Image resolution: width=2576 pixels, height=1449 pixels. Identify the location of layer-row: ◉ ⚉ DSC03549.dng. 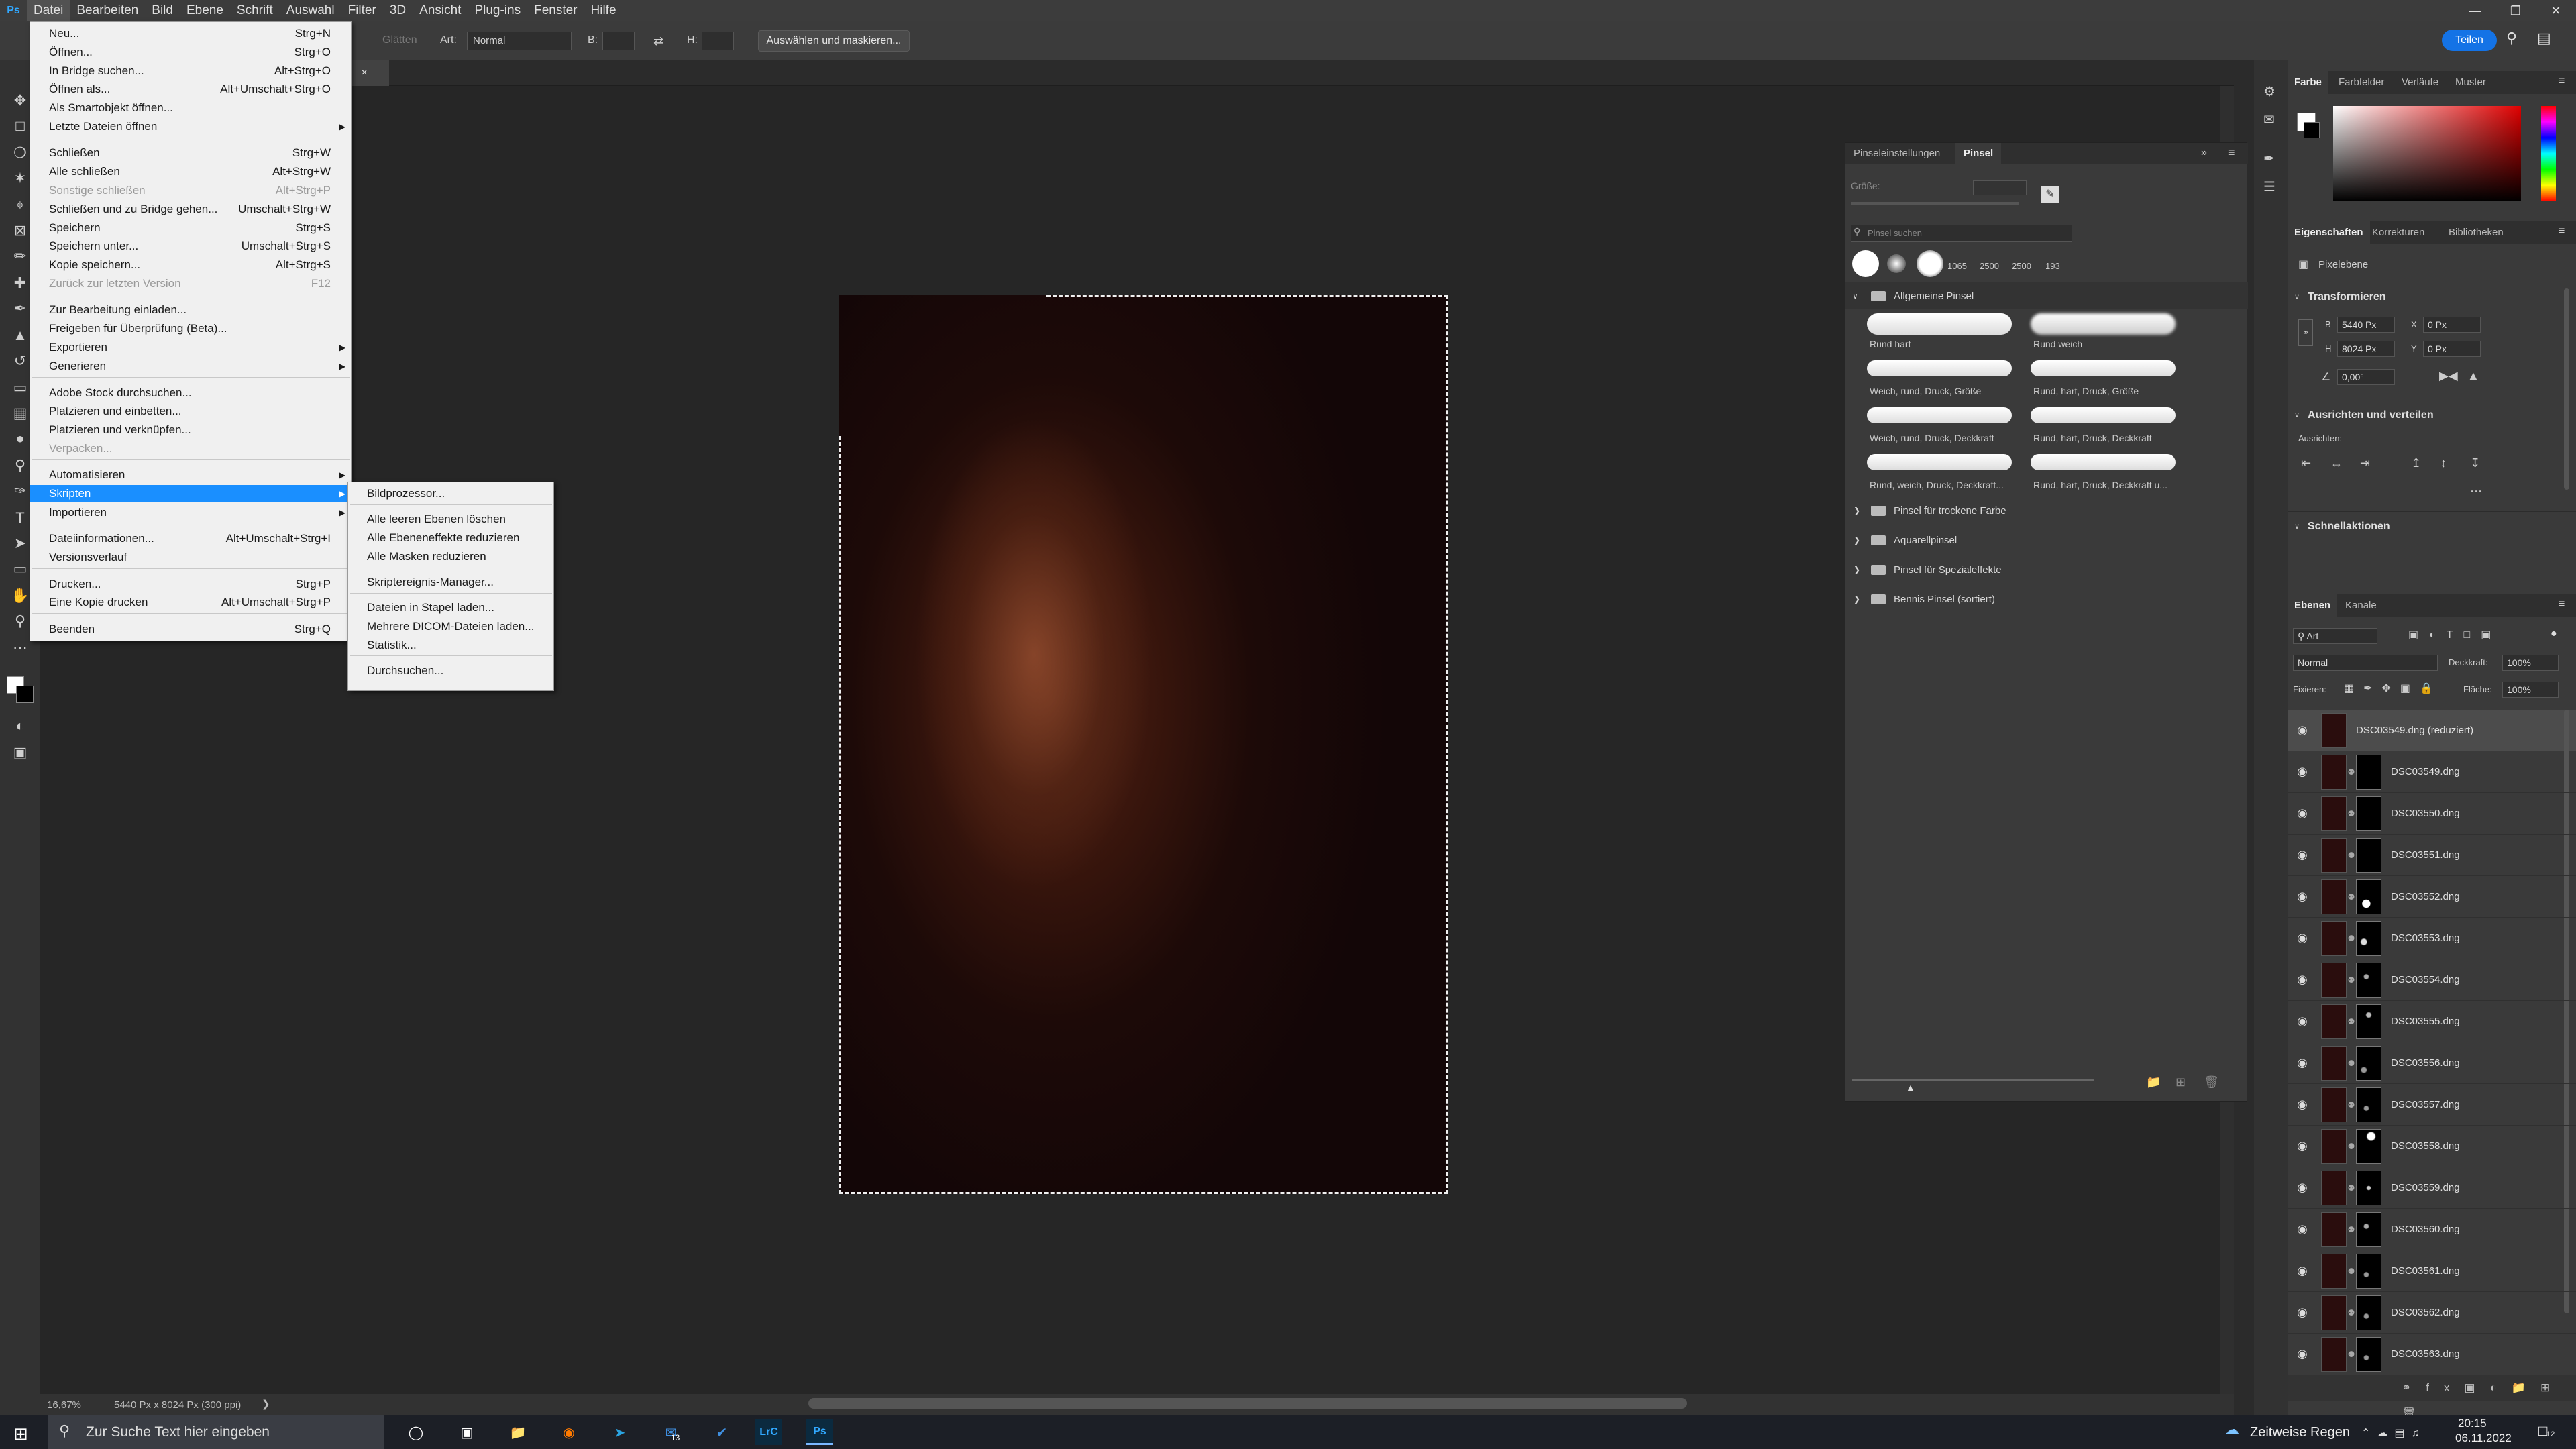
(2432, 772).